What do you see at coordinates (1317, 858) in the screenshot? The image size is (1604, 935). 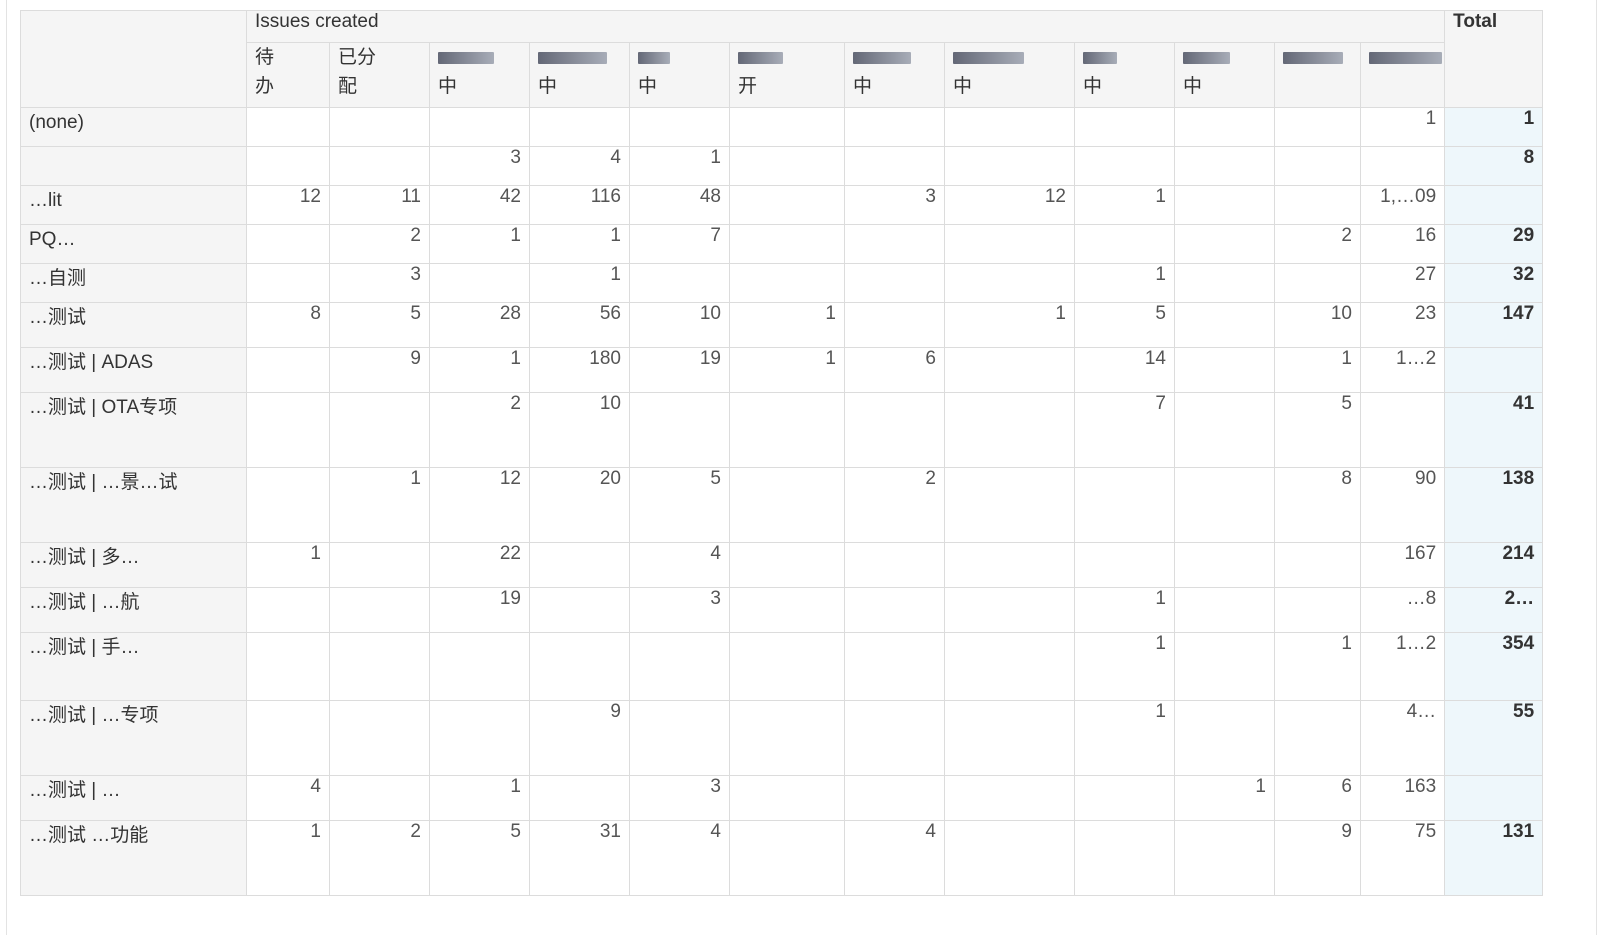 I see `table-cell: 9` at bounding box center [1317, 858].